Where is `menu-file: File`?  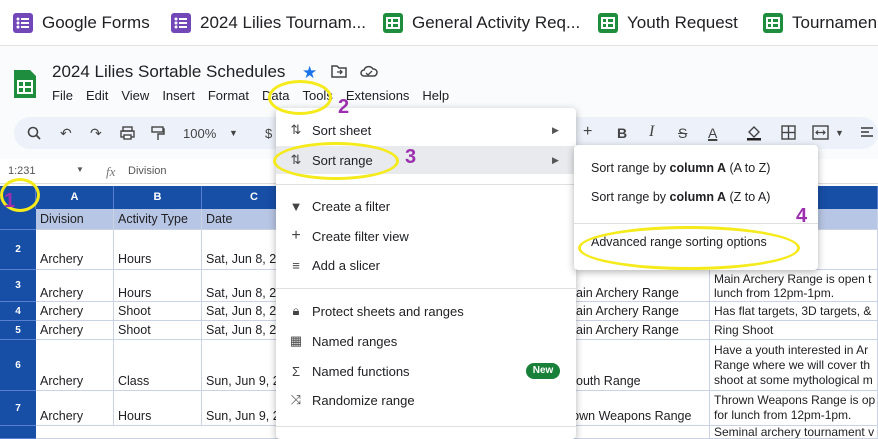
menu-file: File is located at coordinates (62, 97).